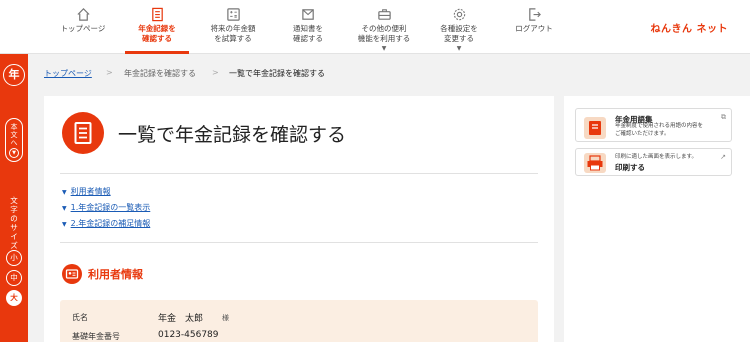 The image size is (750, 342). Describe the element at coordinates (534, 14) in the screenshot. I see `logout-icon` at that location.